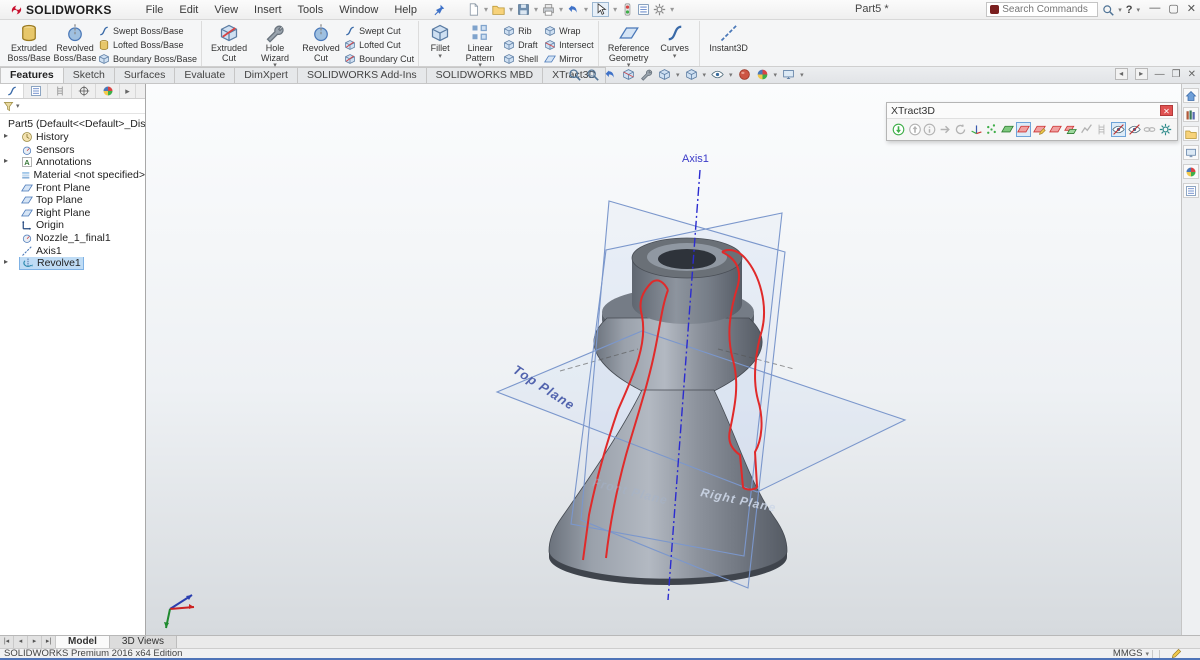 Image resolution: width=1200 pixels, height=660 pixels. What do you see at coordinates (1150, 129) in the screenshot?
I see `link-icon` at bounding box center [1150, 129].